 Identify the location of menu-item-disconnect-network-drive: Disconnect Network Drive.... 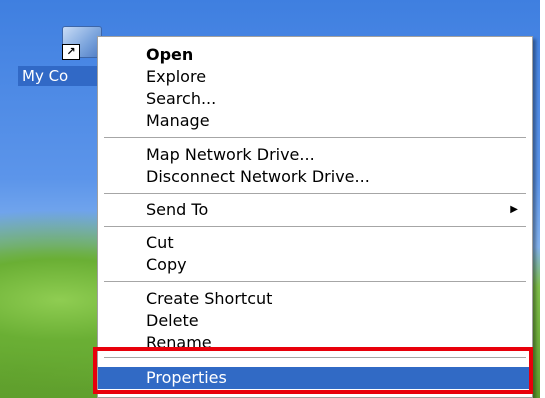
(315, 177).